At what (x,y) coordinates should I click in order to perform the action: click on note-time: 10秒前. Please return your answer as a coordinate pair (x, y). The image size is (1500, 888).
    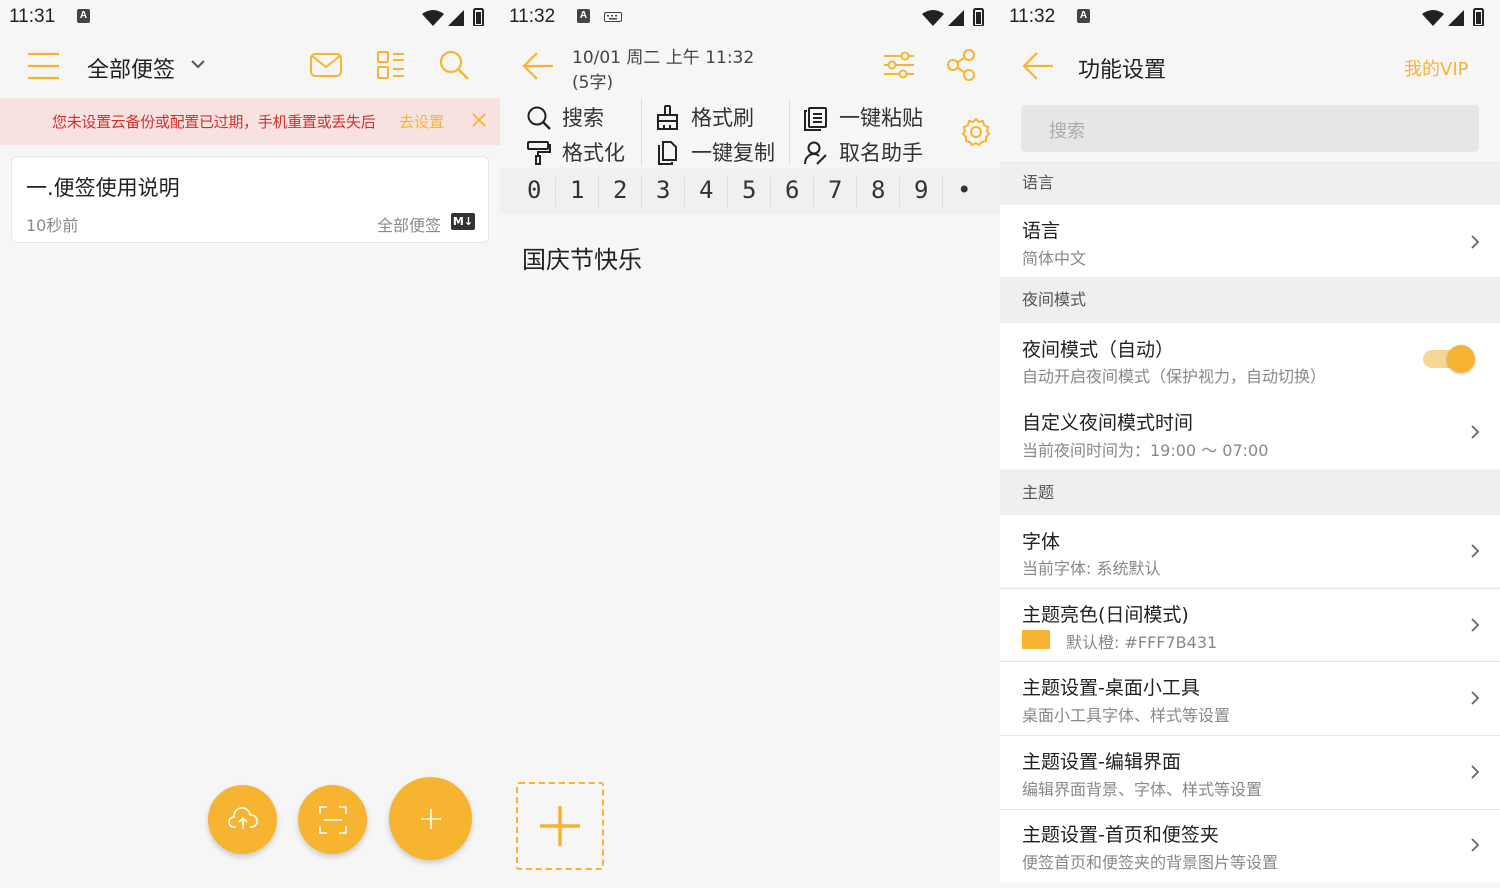
    Looking at the image, I should click on (52, 225).